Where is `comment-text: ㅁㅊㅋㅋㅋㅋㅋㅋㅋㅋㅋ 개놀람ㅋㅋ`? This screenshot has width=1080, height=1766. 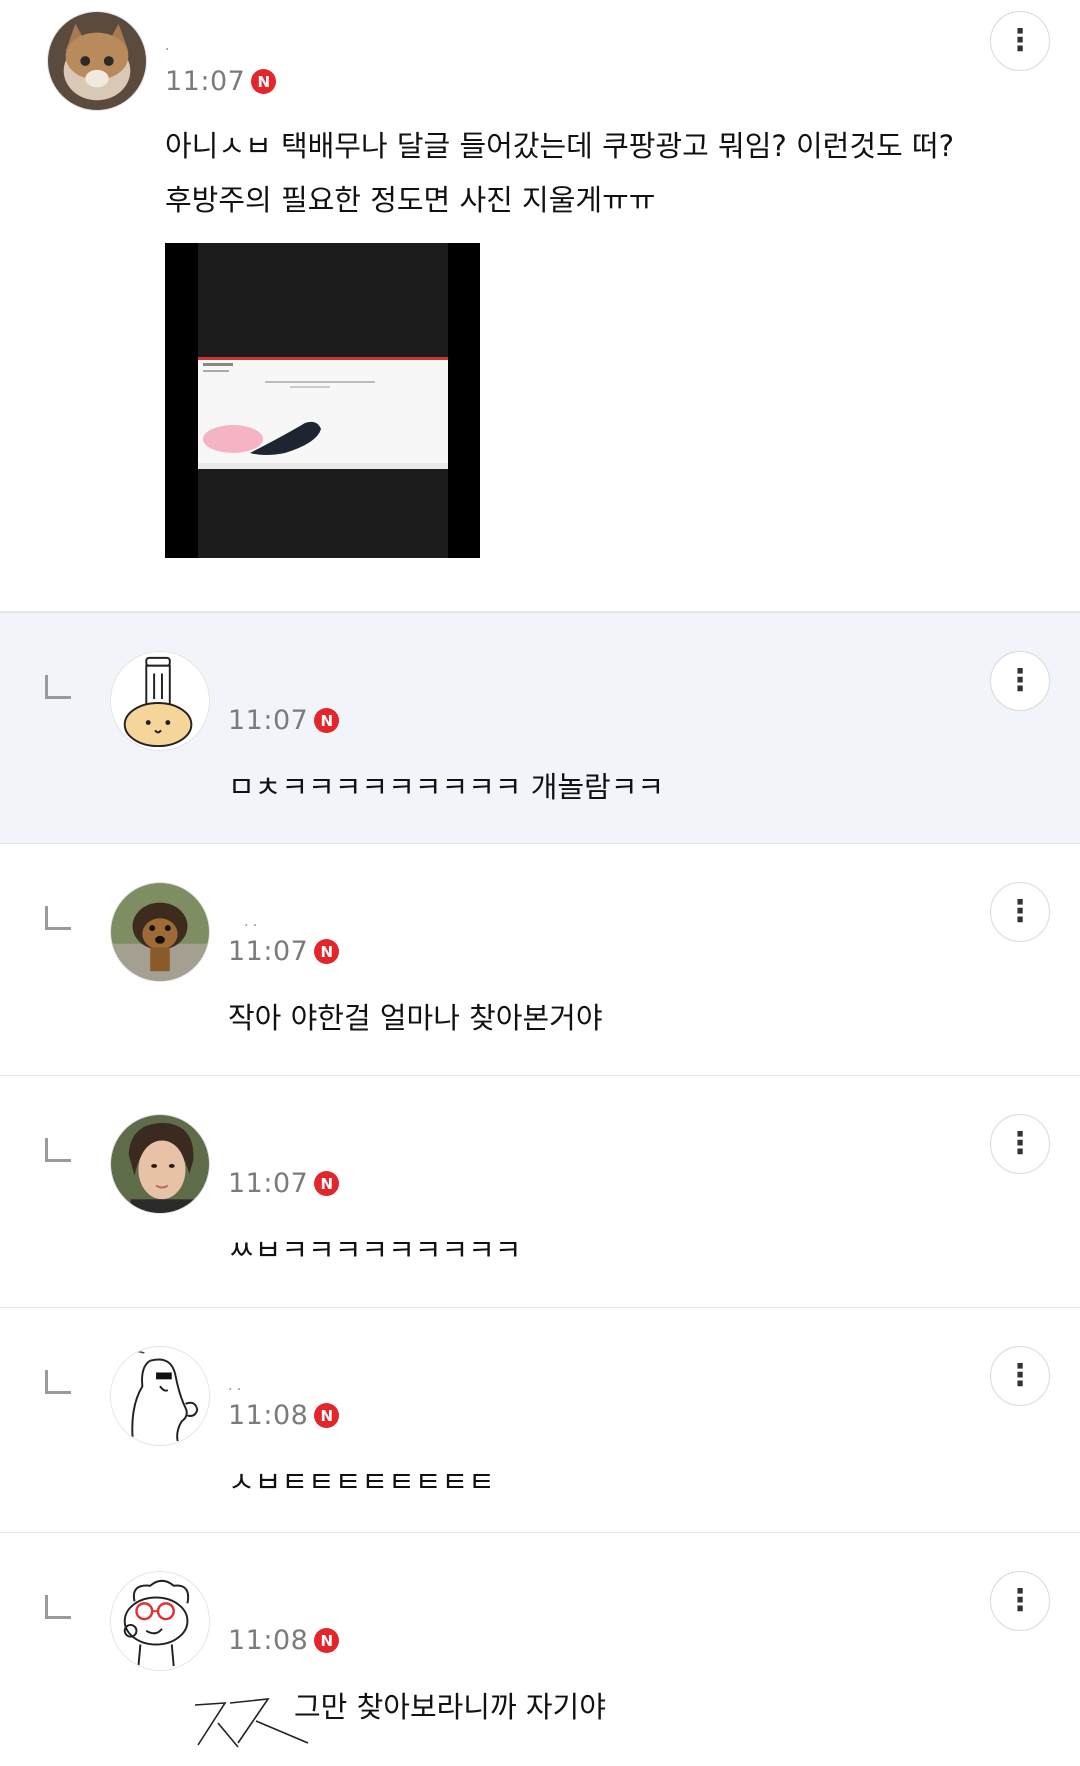
comment-text: ㅁㅊㅋㅋㅋㅋㅋㅋㅋㅋㅋ 개놀람ㅋㅋ is located at coordinates (446, 787).